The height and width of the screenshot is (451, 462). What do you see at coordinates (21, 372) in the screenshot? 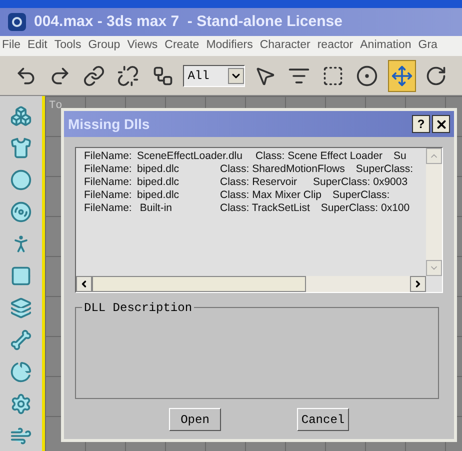
I see `pie-icon` at bounding box center [21, 372].